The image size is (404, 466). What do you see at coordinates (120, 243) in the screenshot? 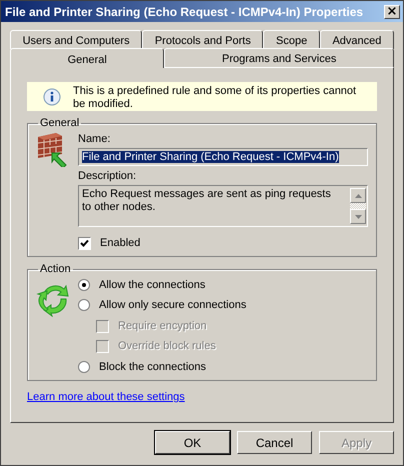
I see `checkbox-label: Enabled` at bounding box center [120, 243].